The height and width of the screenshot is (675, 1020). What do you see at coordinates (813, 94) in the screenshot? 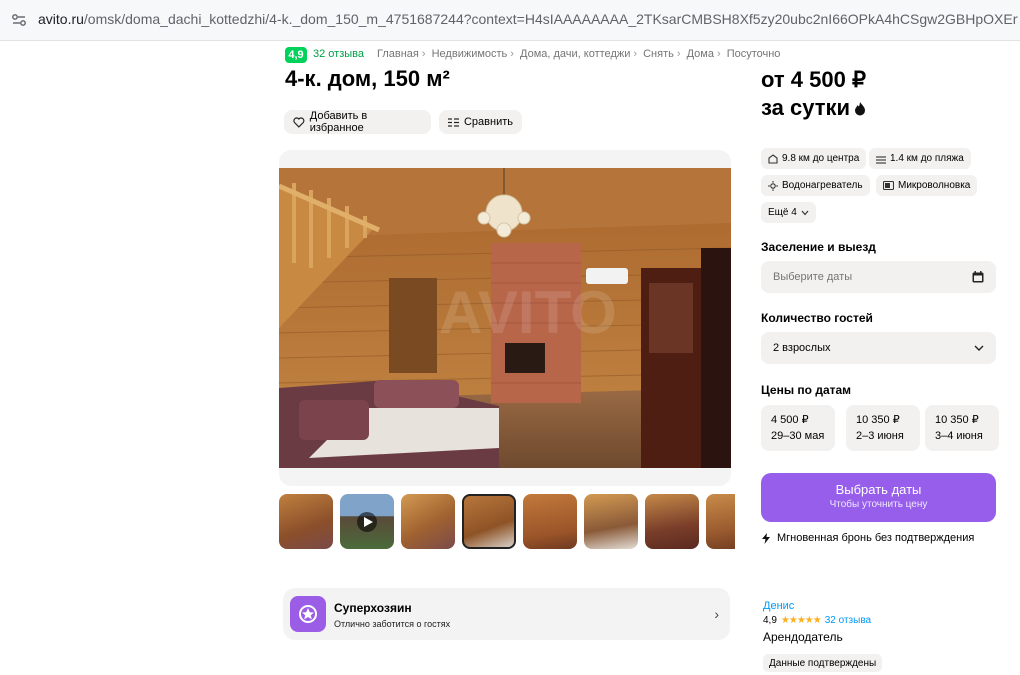
I see `price: от 4 500 ₽ за сутки` at bounding box center [813, 94].